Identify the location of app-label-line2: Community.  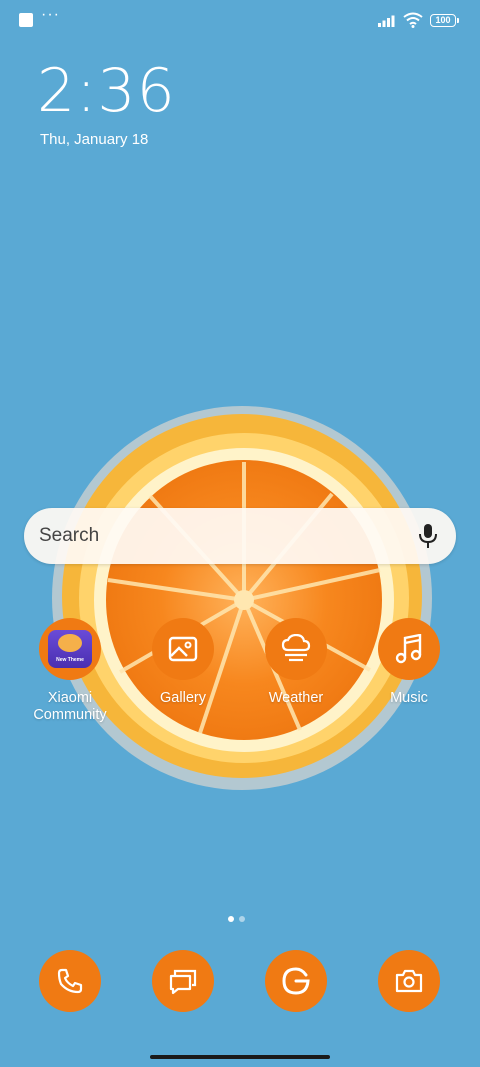
(70, 715).